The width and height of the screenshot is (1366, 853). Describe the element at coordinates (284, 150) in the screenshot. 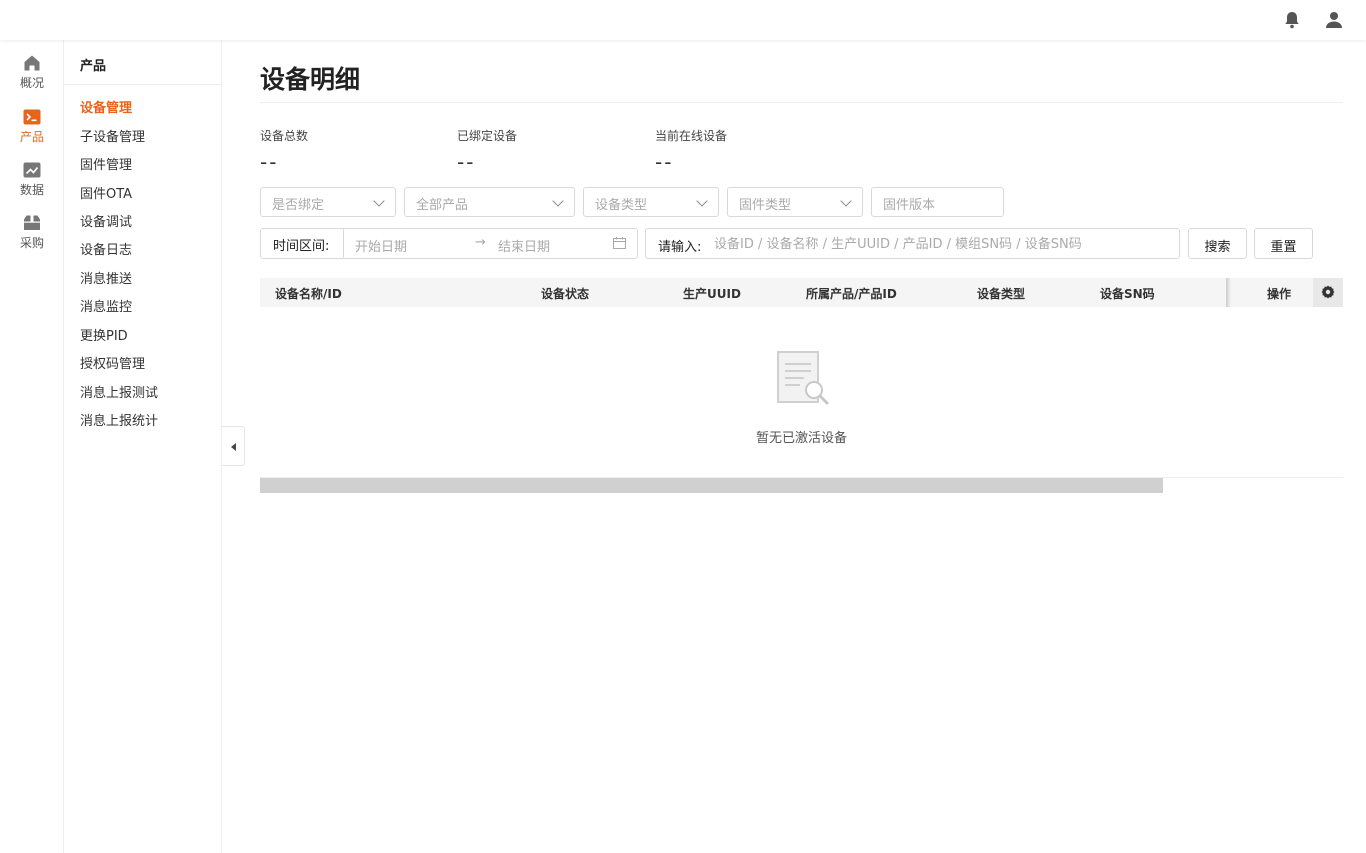

I see `stat-total-devices: 设备总数 --` at that location.